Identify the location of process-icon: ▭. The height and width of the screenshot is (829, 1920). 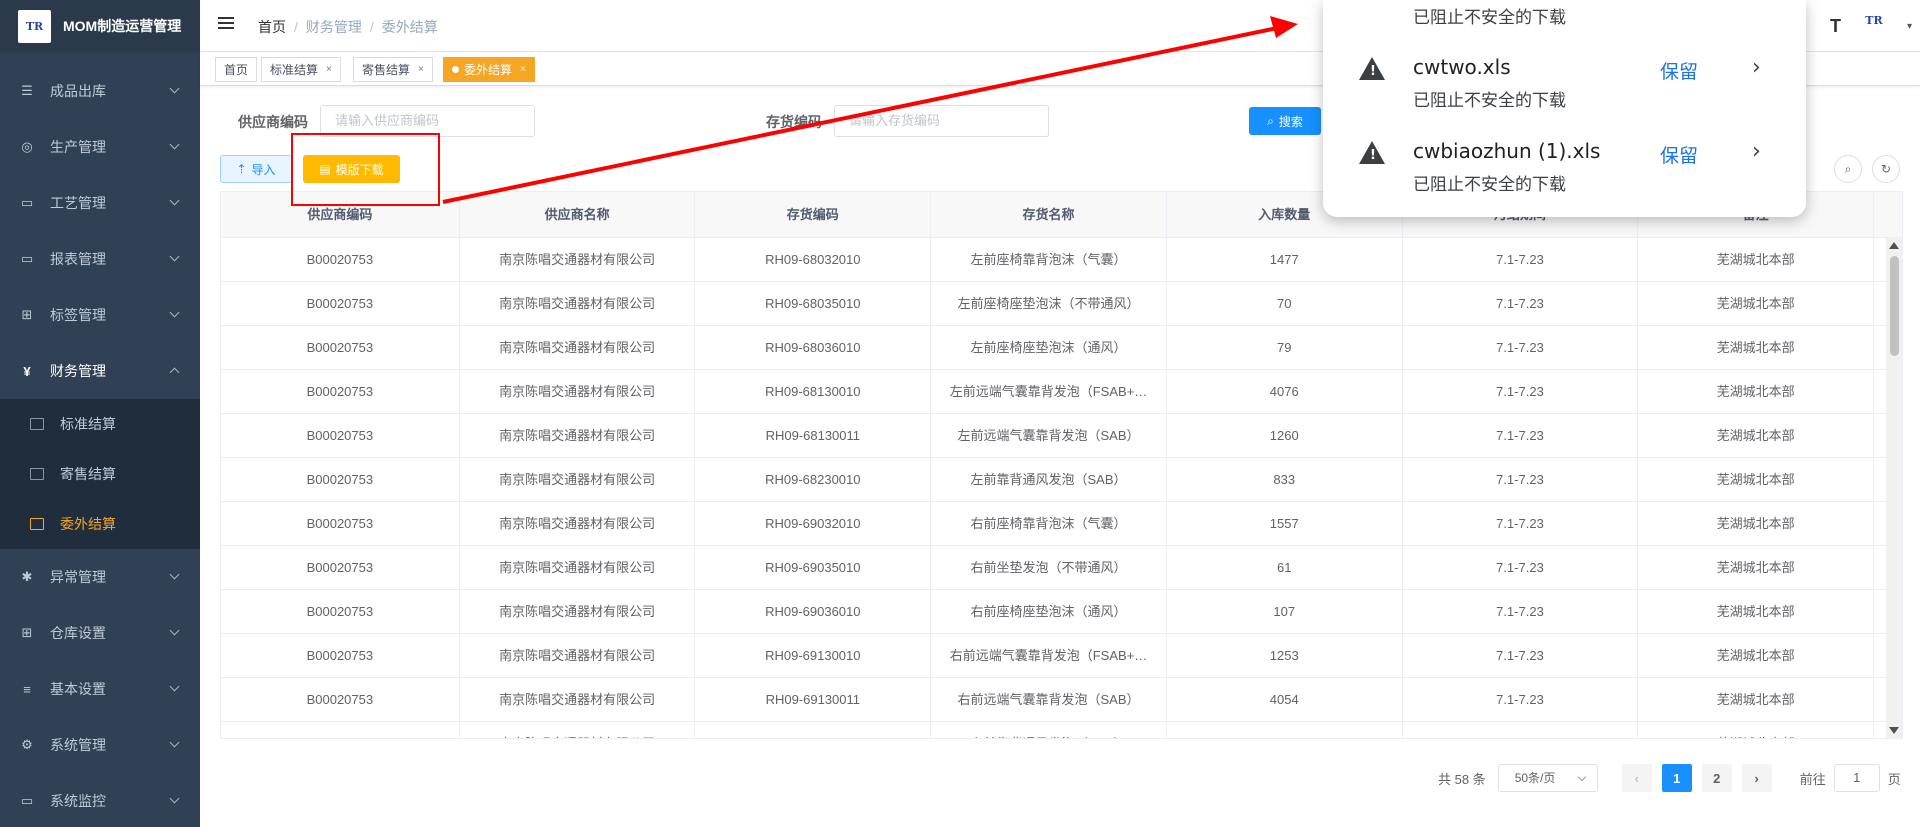
(27, 202).